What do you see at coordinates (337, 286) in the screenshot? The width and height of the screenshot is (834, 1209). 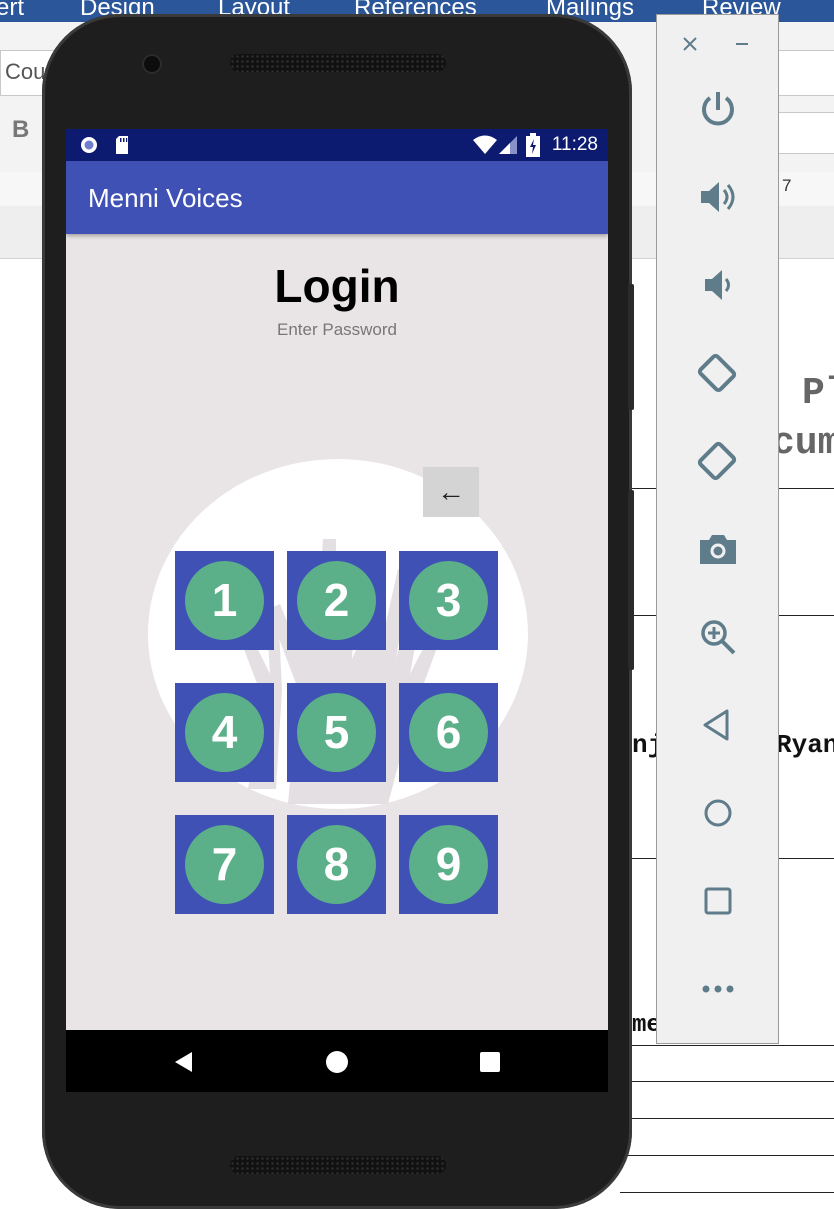 I see `login-title: Login` at bounding box center [337, 286].